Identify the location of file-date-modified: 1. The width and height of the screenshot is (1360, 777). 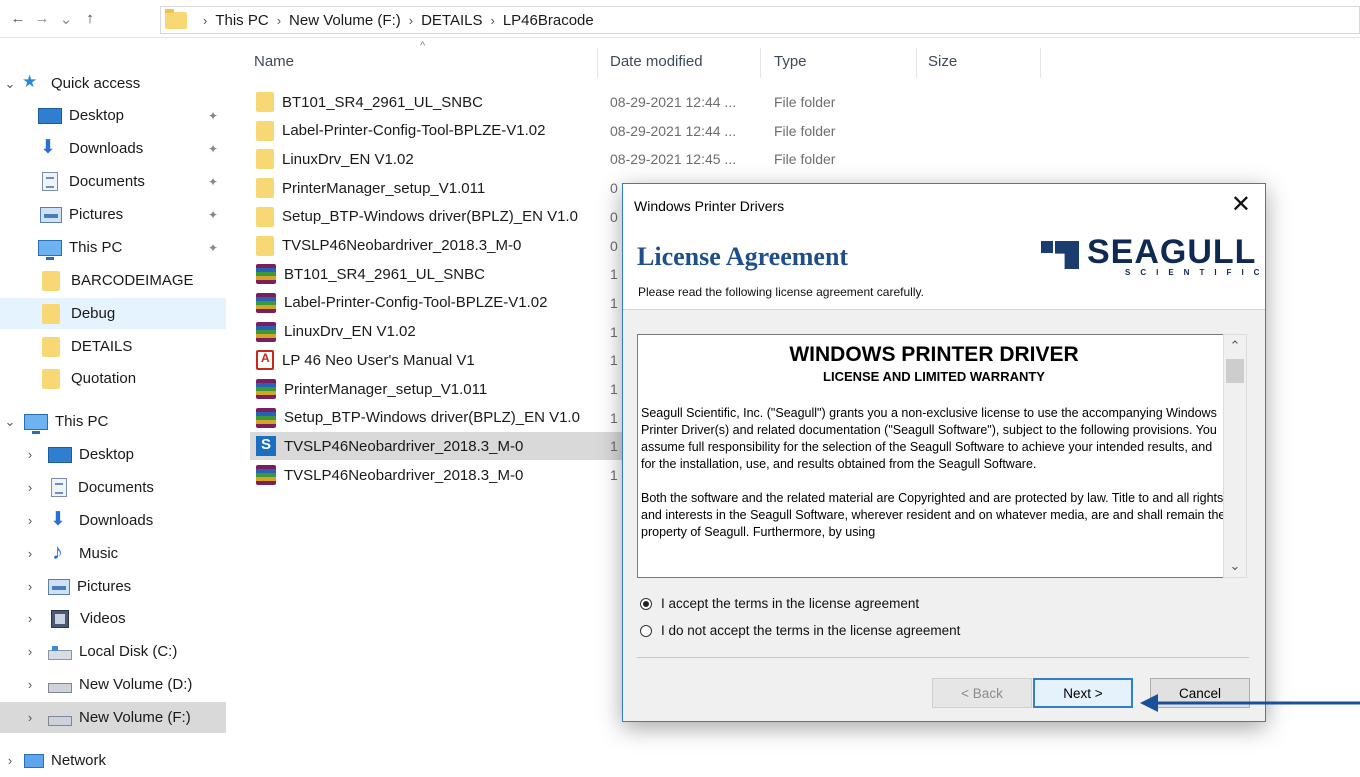
(614, 446).